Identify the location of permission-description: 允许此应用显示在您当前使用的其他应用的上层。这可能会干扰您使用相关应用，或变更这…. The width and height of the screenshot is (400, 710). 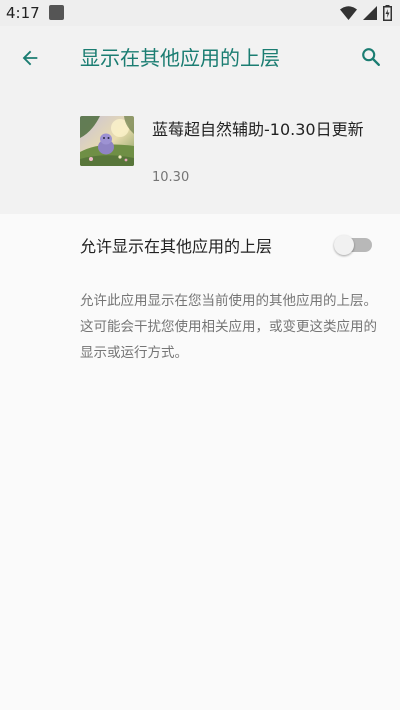
(228, 327).